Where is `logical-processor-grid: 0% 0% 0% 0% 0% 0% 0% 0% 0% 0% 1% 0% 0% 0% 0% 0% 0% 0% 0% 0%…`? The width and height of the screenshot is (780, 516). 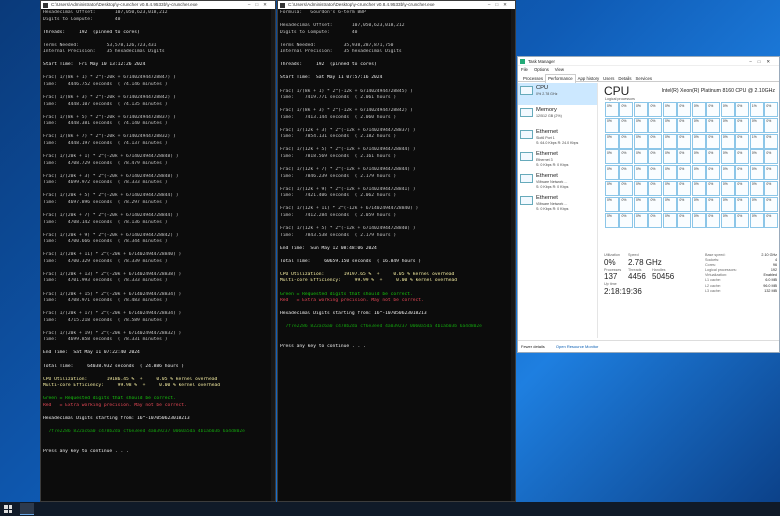
logical-processor-grid: 0% 0% 0% 0% 0% 0% 0% 0% 0% 0% 1% 0% 0% 0% 0% 0% 0% 0% 0% 0%… is located at coordinates (692, 165).